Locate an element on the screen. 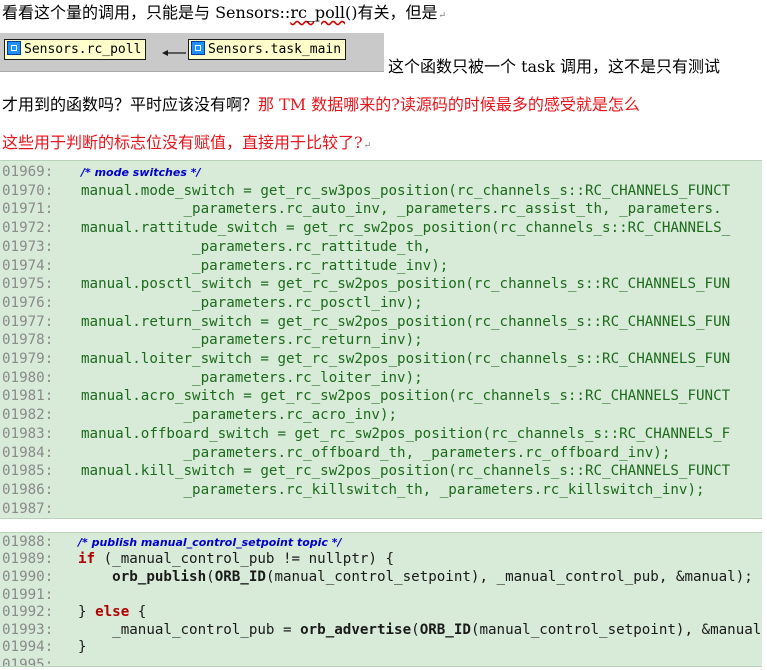 The height and width of the screenshot is (670, 767). code-line: 01992:} else { is located at coordinates (74, 612).